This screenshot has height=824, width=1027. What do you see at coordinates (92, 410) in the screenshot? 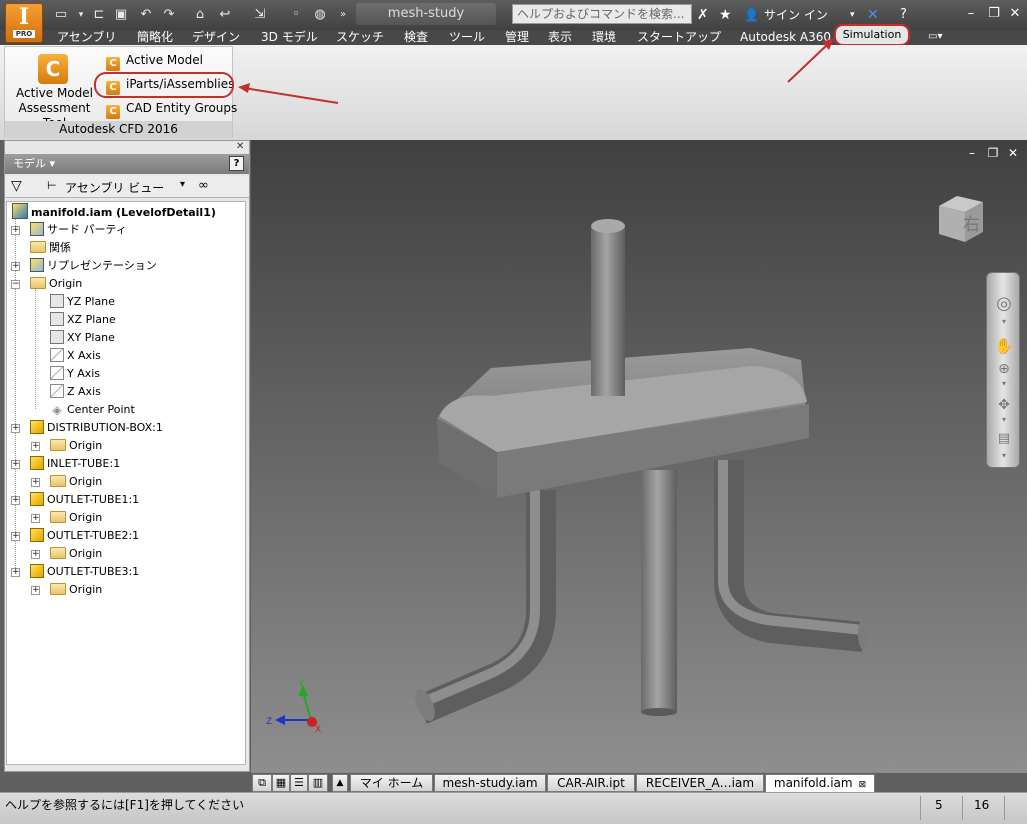
I see `tree-node: ◈ Center Point` at bounding box center [92, 410].